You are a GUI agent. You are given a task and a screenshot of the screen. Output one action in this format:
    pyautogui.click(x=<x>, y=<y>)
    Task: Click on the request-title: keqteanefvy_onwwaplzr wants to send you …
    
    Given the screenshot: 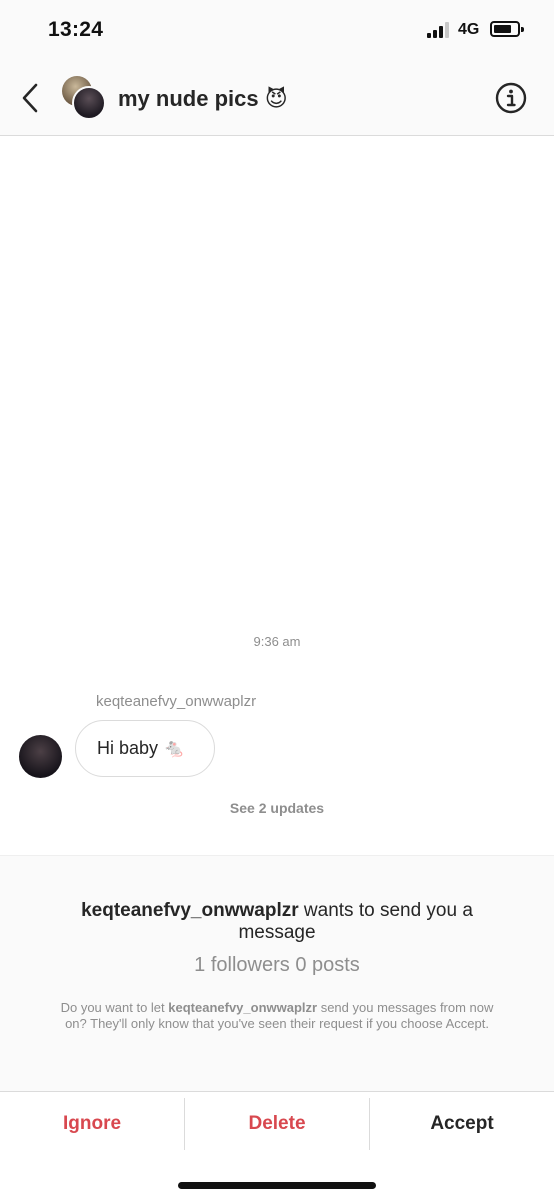 What is the action you would take?
    pyautogui.click(x=277, y=922)
    